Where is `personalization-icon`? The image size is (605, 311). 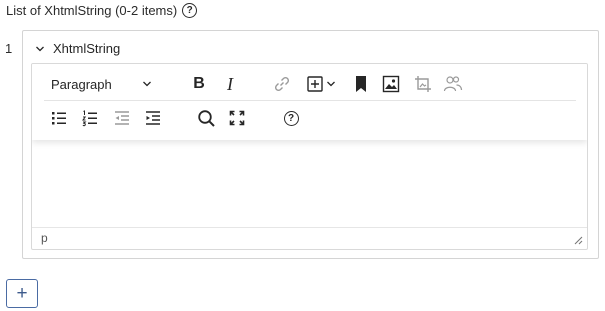
personalization-icon is located at coordinates (453, 84).